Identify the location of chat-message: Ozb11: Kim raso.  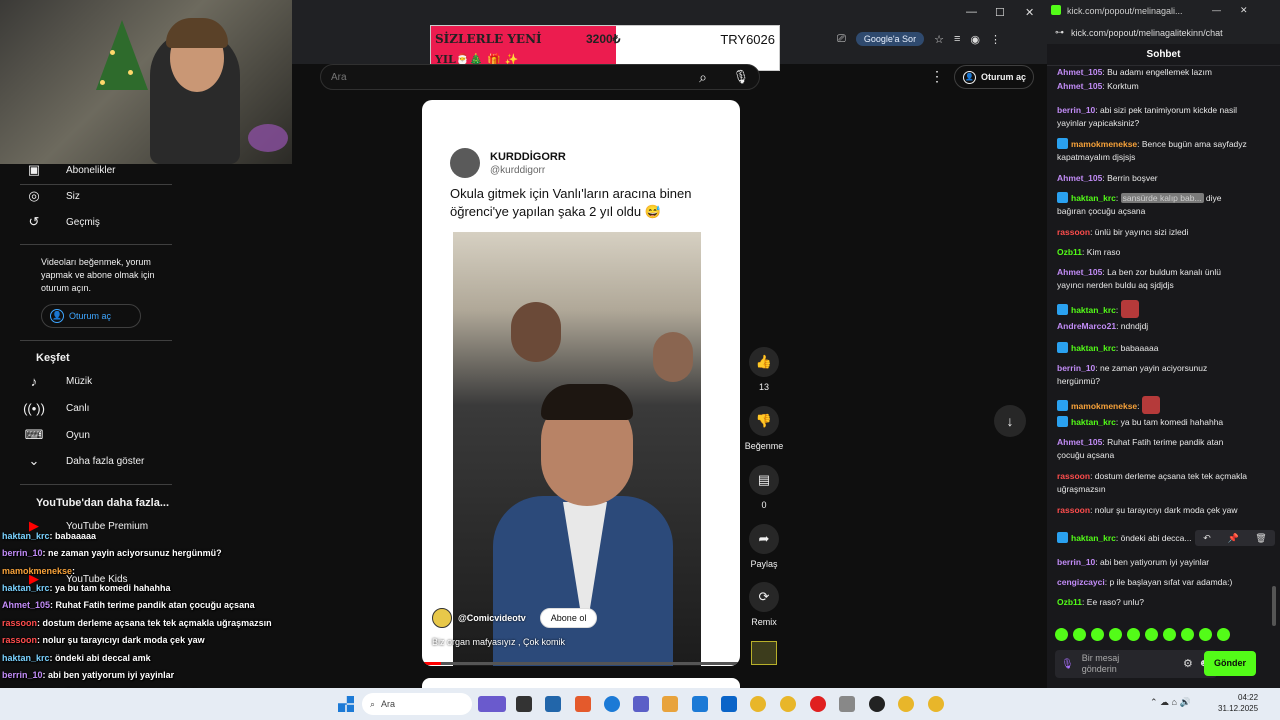
(1152, 252).